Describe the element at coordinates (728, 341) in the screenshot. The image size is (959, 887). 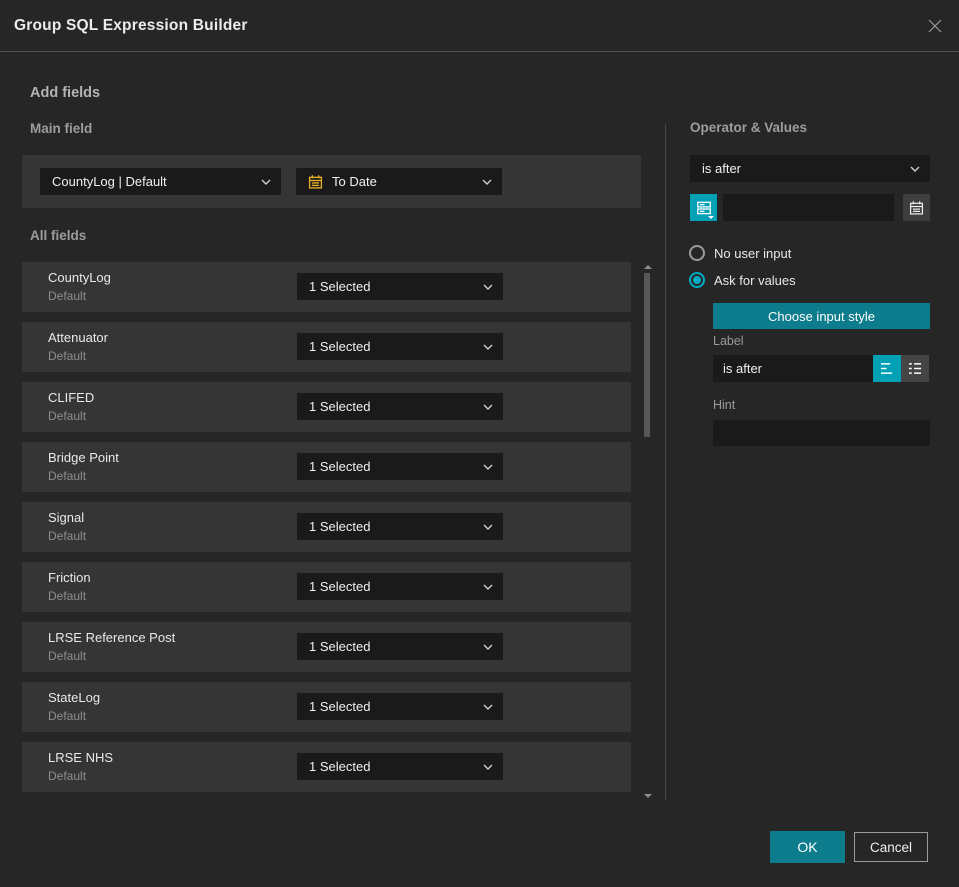
I see `label-field-label: Label` at that location.